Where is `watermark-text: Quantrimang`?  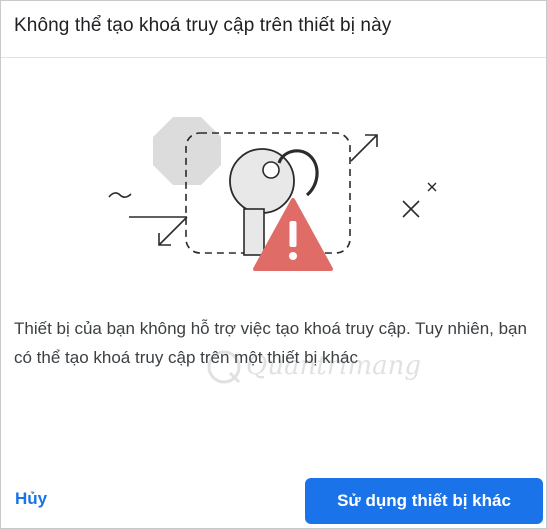 watermark-text: Quantrimang is located at coordinates (334, 366).